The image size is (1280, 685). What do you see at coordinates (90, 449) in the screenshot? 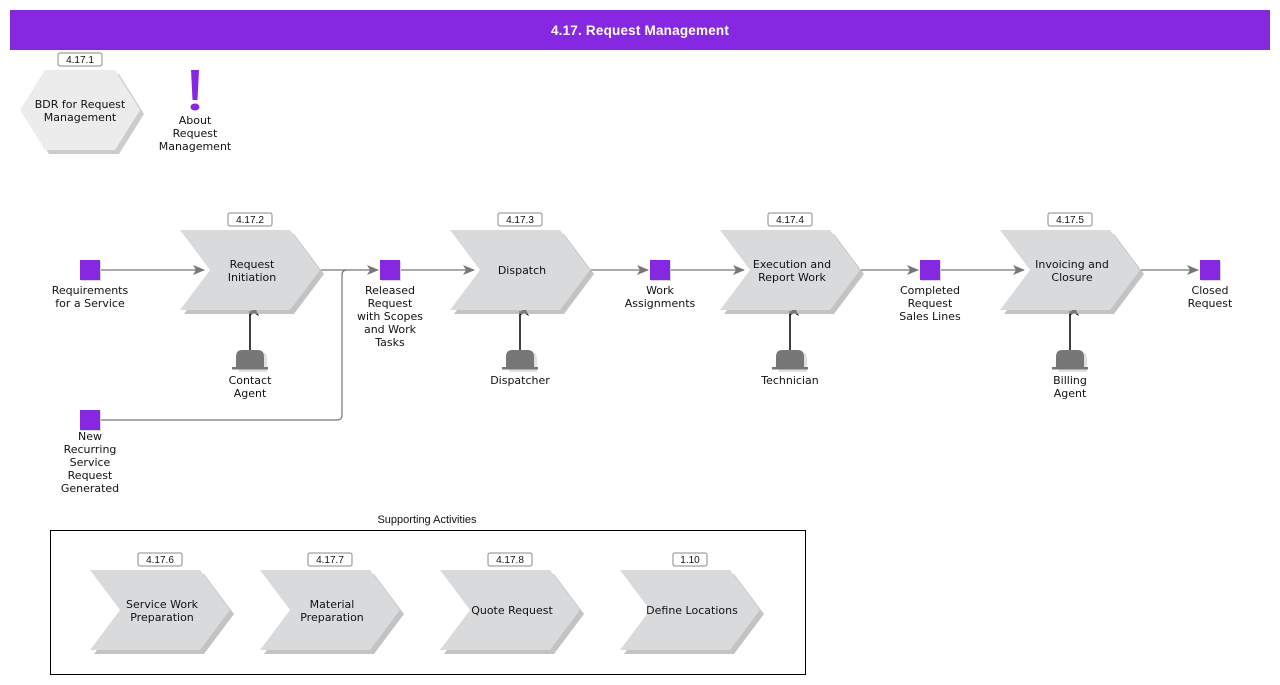
I see `event-label-5-line: Recurring` at bounding box center [90, 449].